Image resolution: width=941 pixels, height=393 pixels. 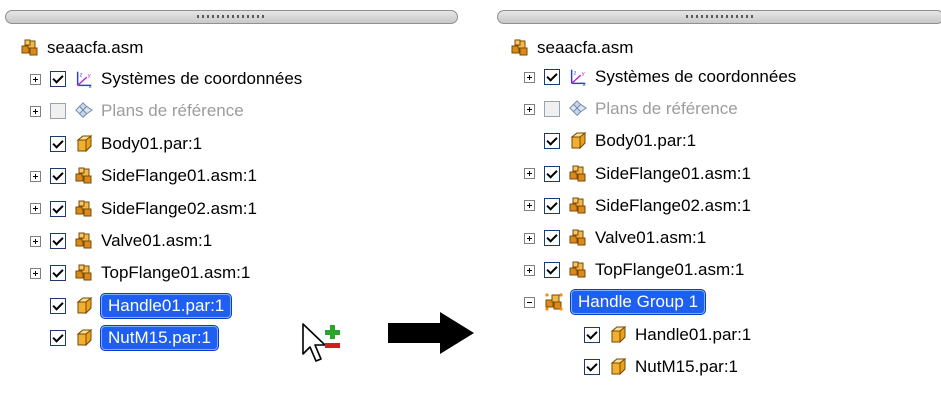 I want to click on group-icon, so click(x=554, y=302).